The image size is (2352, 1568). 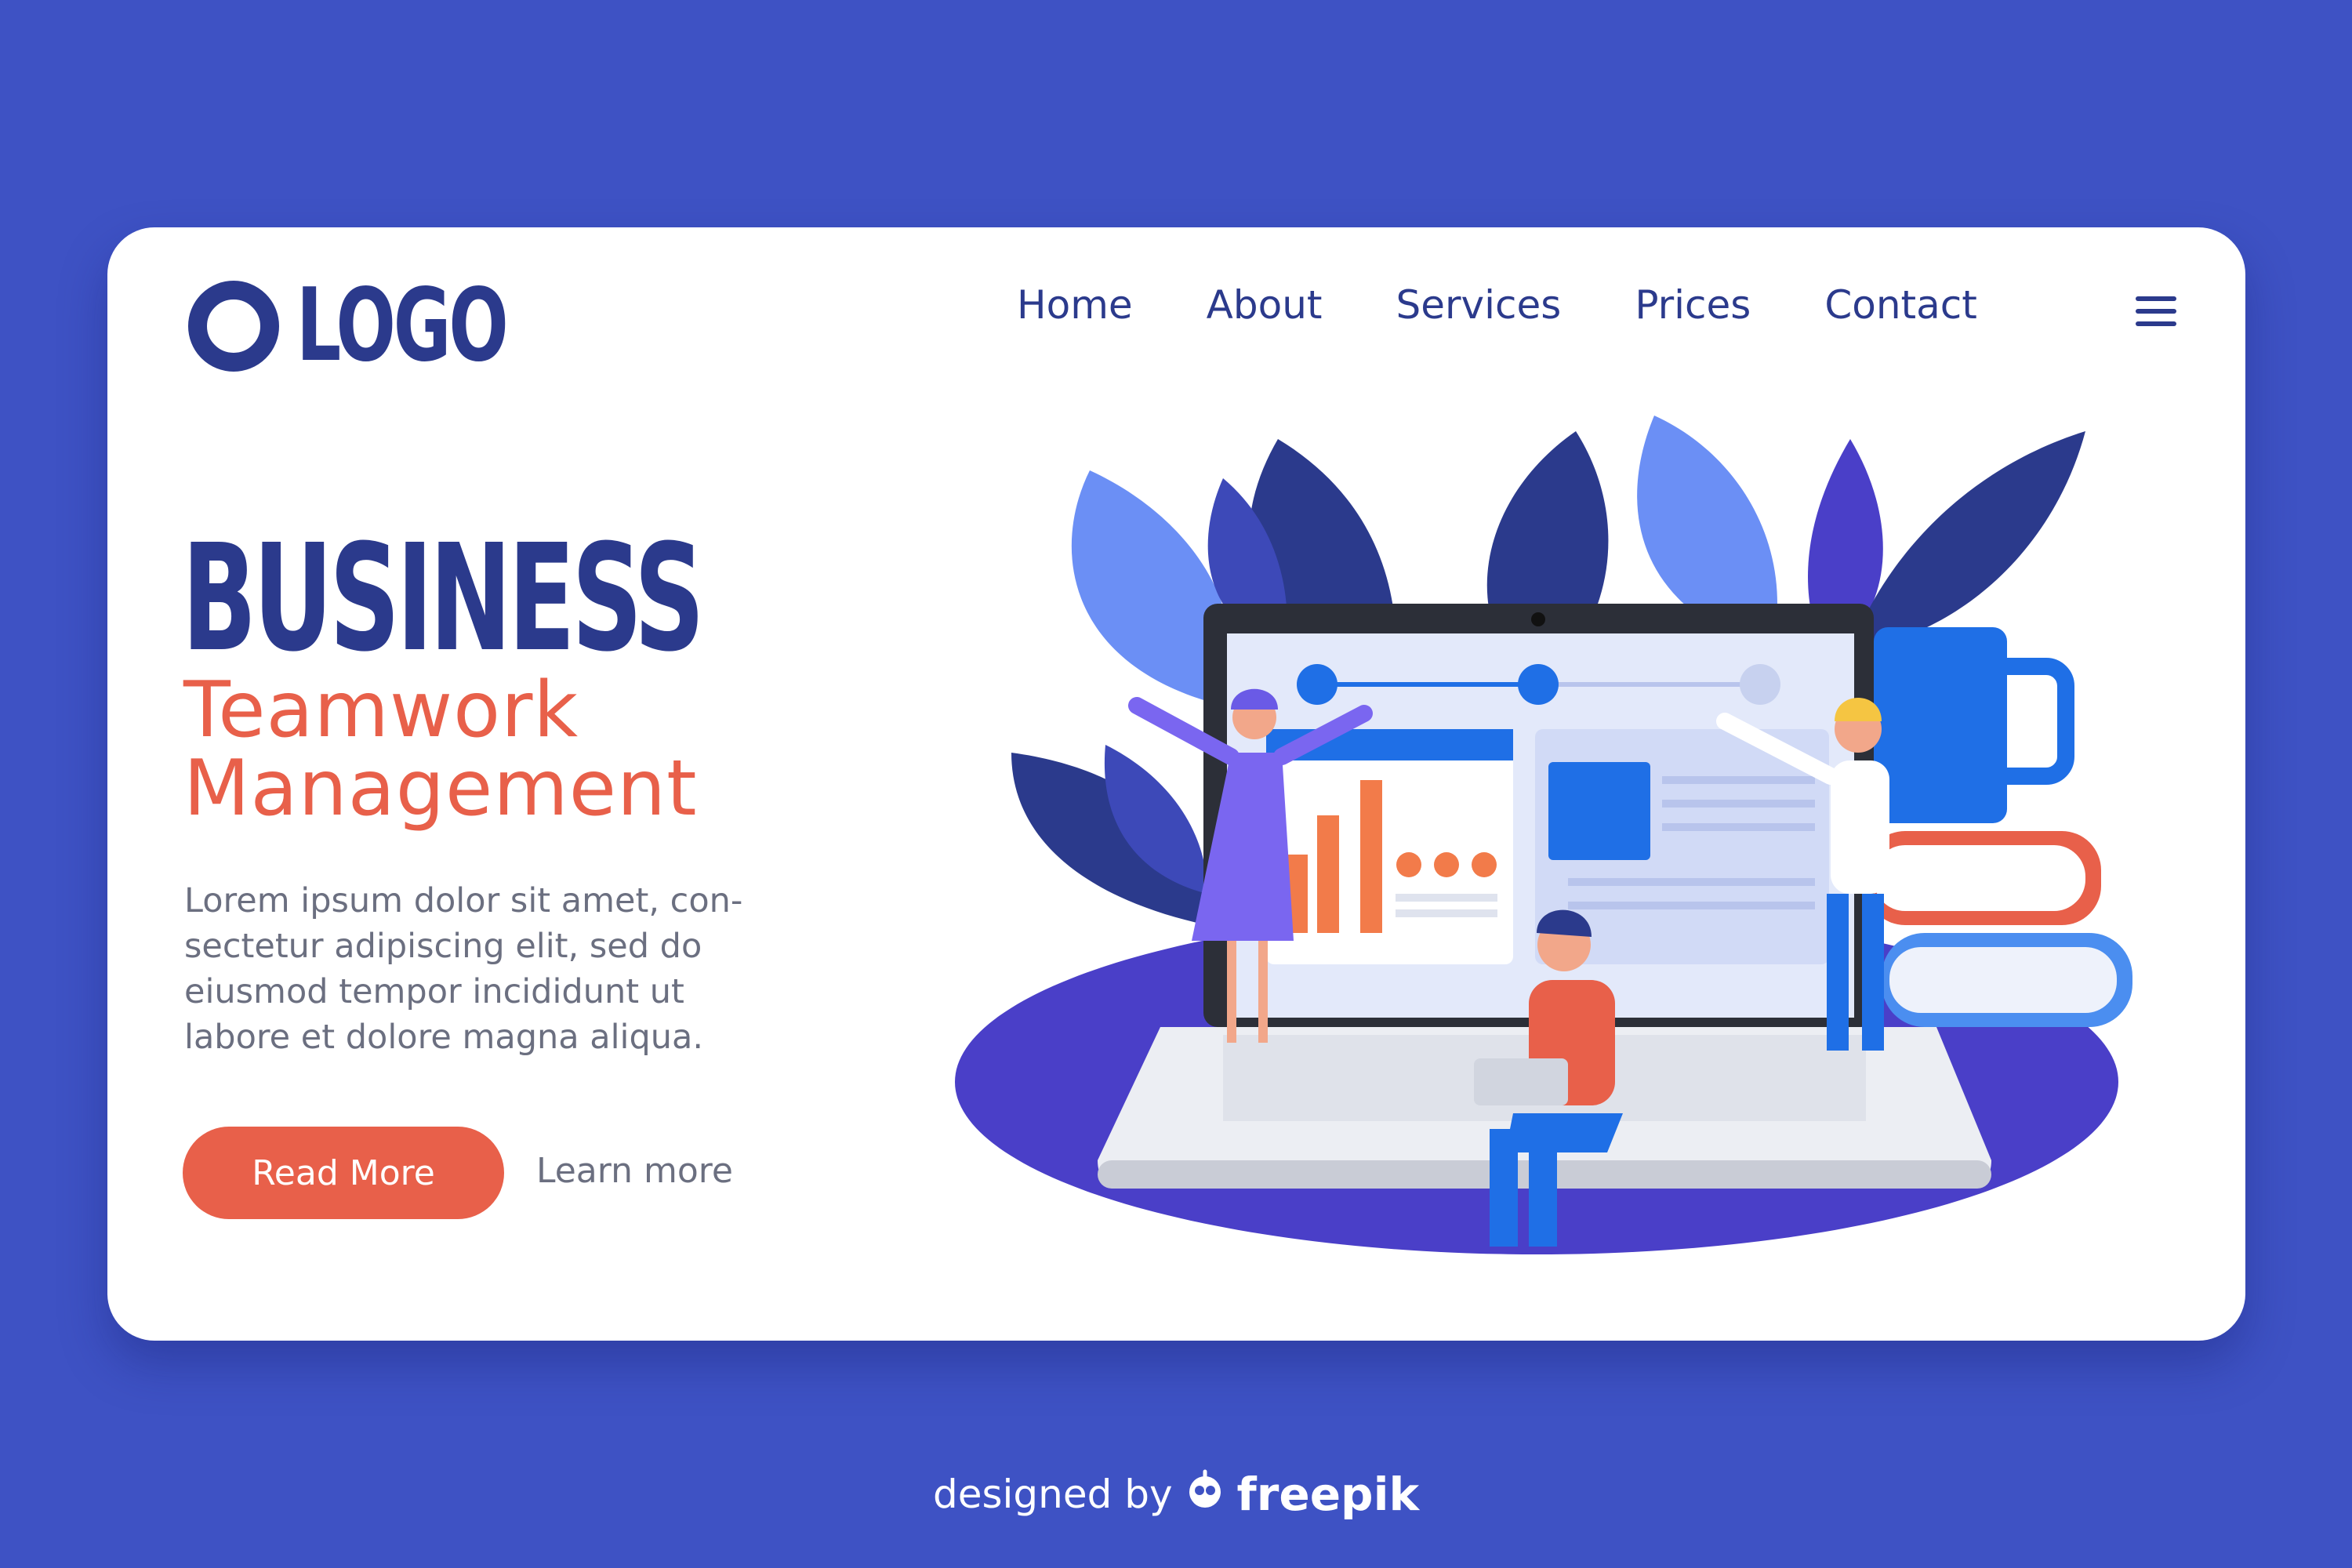 I want to click on book-stack, so click(x=1999, y=929).